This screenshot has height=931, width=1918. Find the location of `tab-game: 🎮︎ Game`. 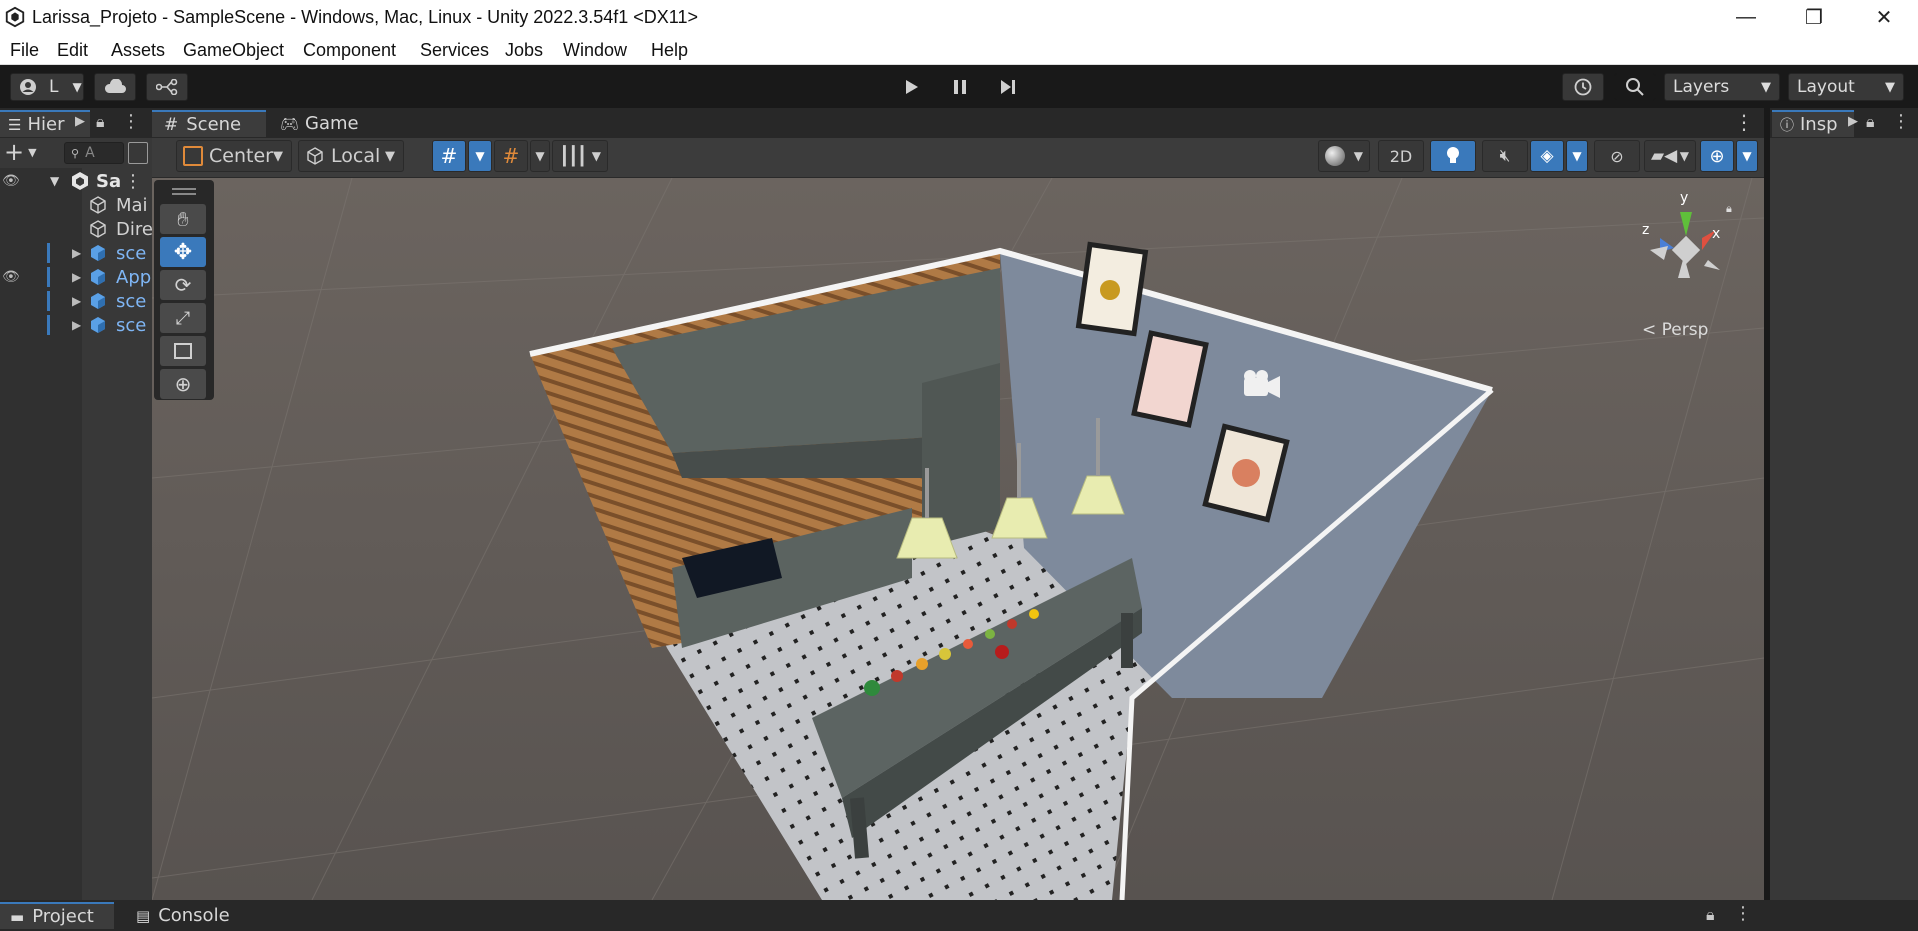

tab-game: 🎮︎ Game is located at coordinates (322, 123).